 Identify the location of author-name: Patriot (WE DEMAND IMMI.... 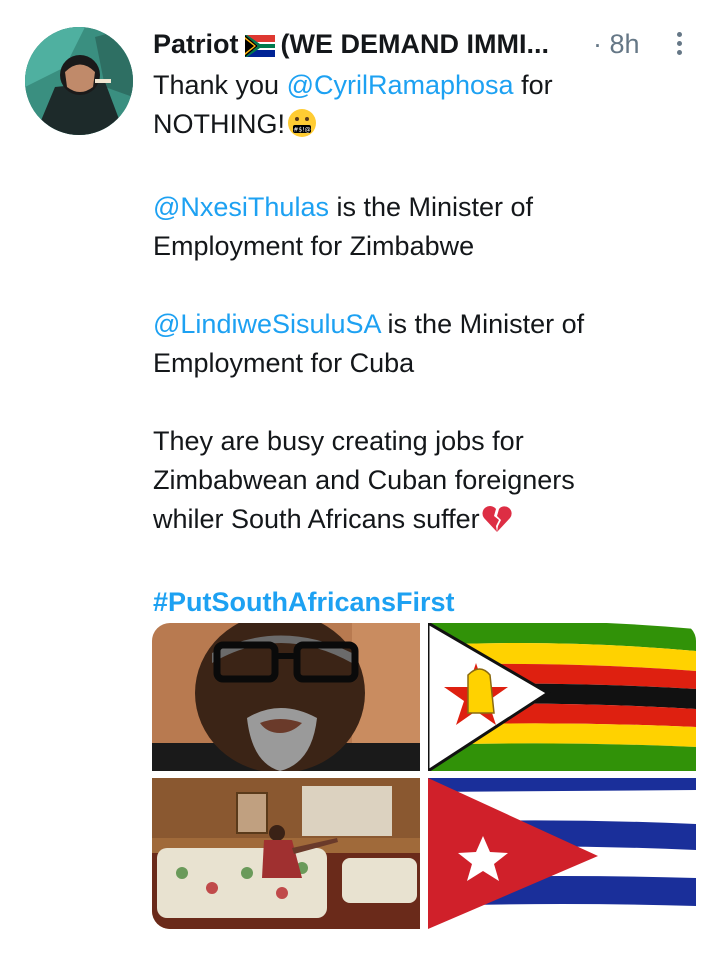
(351, 46).